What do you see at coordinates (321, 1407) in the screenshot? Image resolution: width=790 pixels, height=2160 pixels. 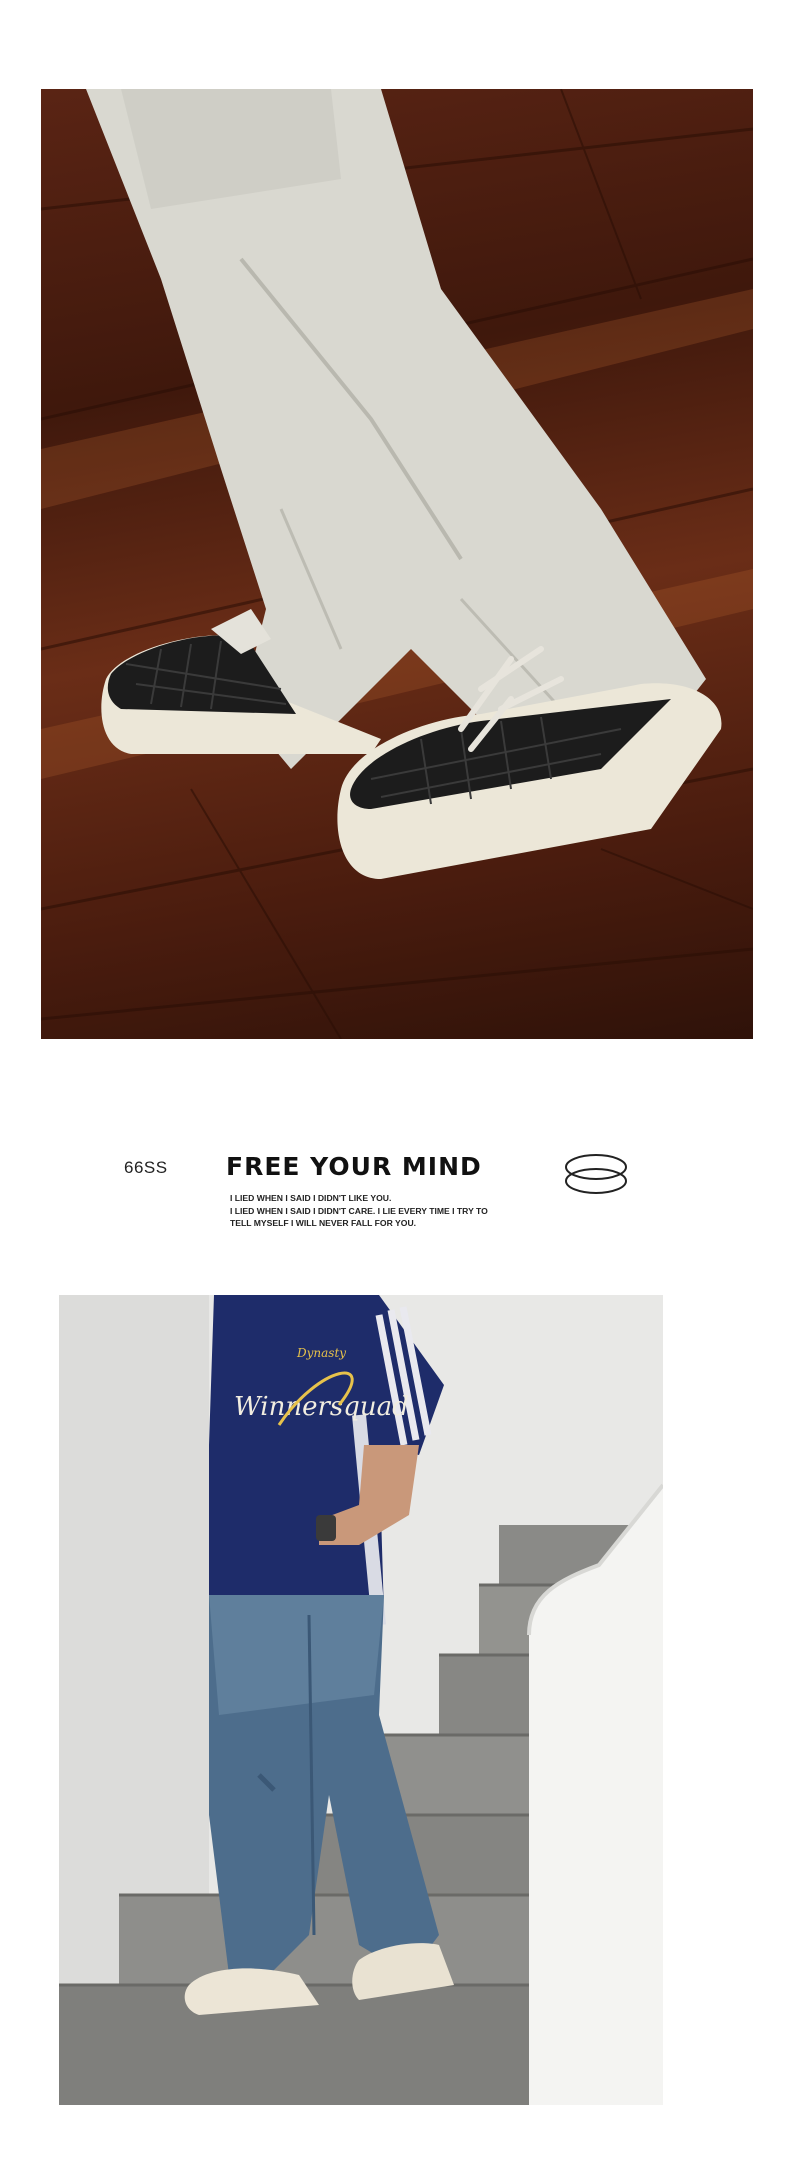 I see `shirt-print: Winnersquad` at bounding box center [321, 1407].